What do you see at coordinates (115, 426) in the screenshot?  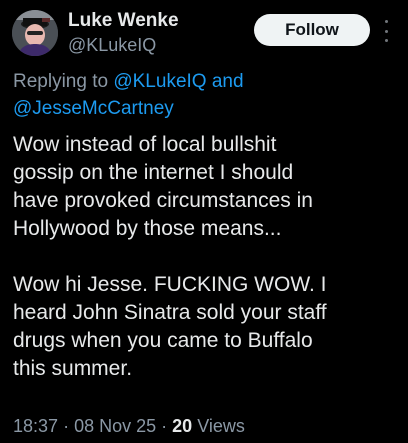 I see `tweet-date: 08 Nov 25` at bounding box center [115, 426].